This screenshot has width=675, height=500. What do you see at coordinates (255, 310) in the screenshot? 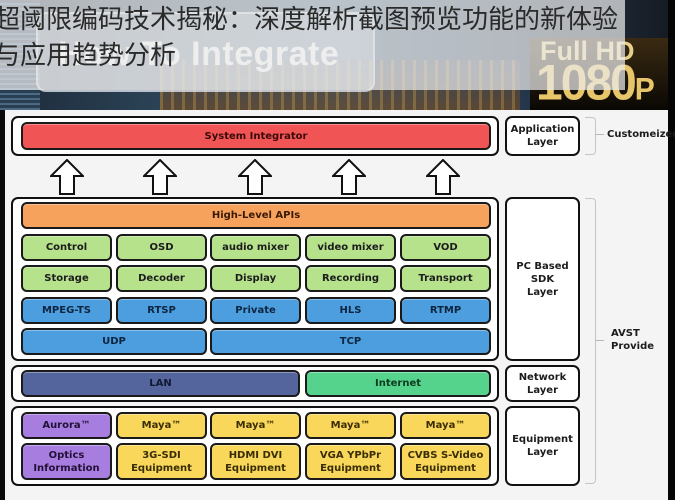
I see `protocol-block-private: Private` at bounding box center [255, 310].